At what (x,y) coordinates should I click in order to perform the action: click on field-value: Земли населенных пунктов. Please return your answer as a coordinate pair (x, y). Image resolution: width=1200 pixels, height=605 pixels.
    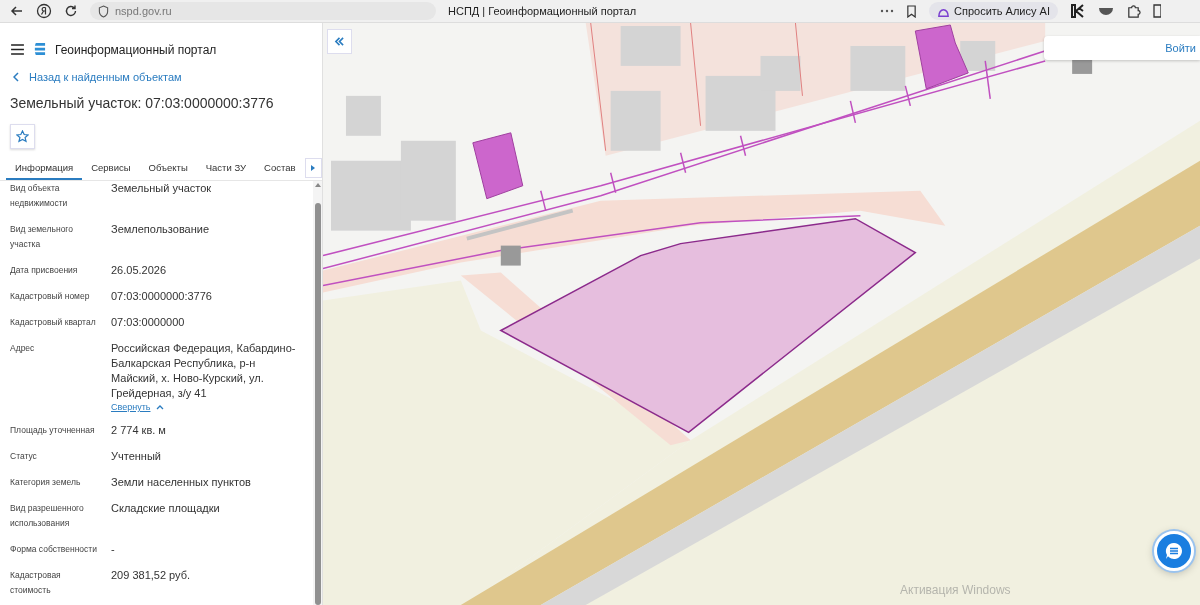
    Looking at the image, I should click on (181, 482).